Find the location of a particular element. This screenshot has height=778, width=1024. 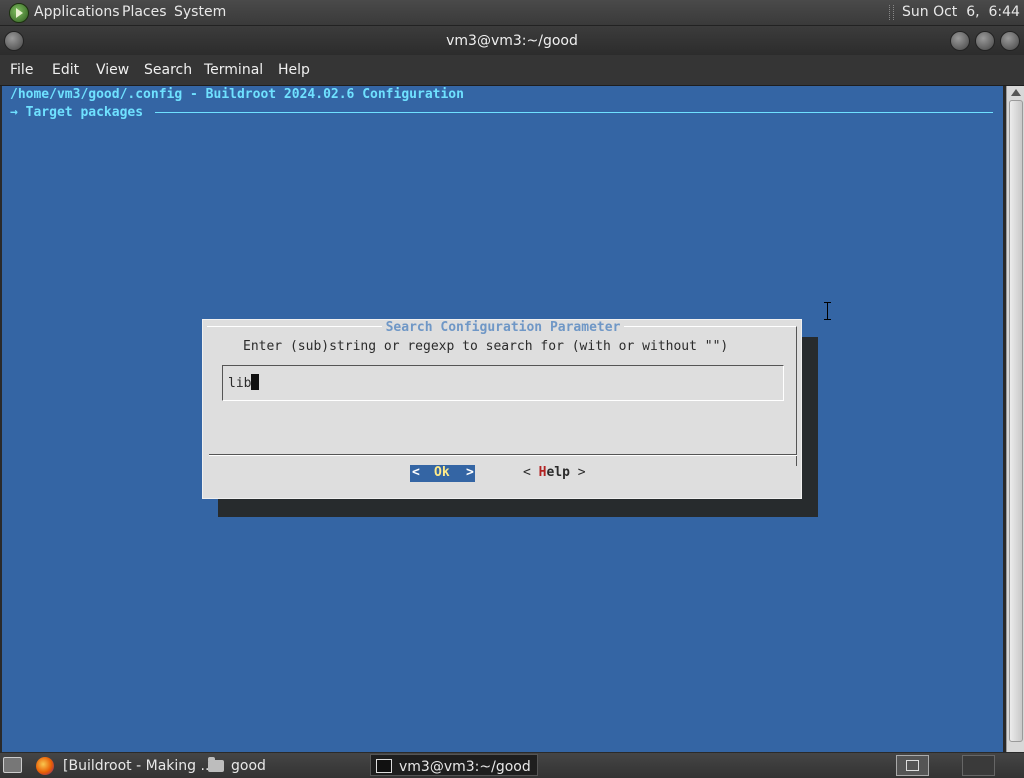

ok-button-label: Ok is located at coordinates (442, 472).